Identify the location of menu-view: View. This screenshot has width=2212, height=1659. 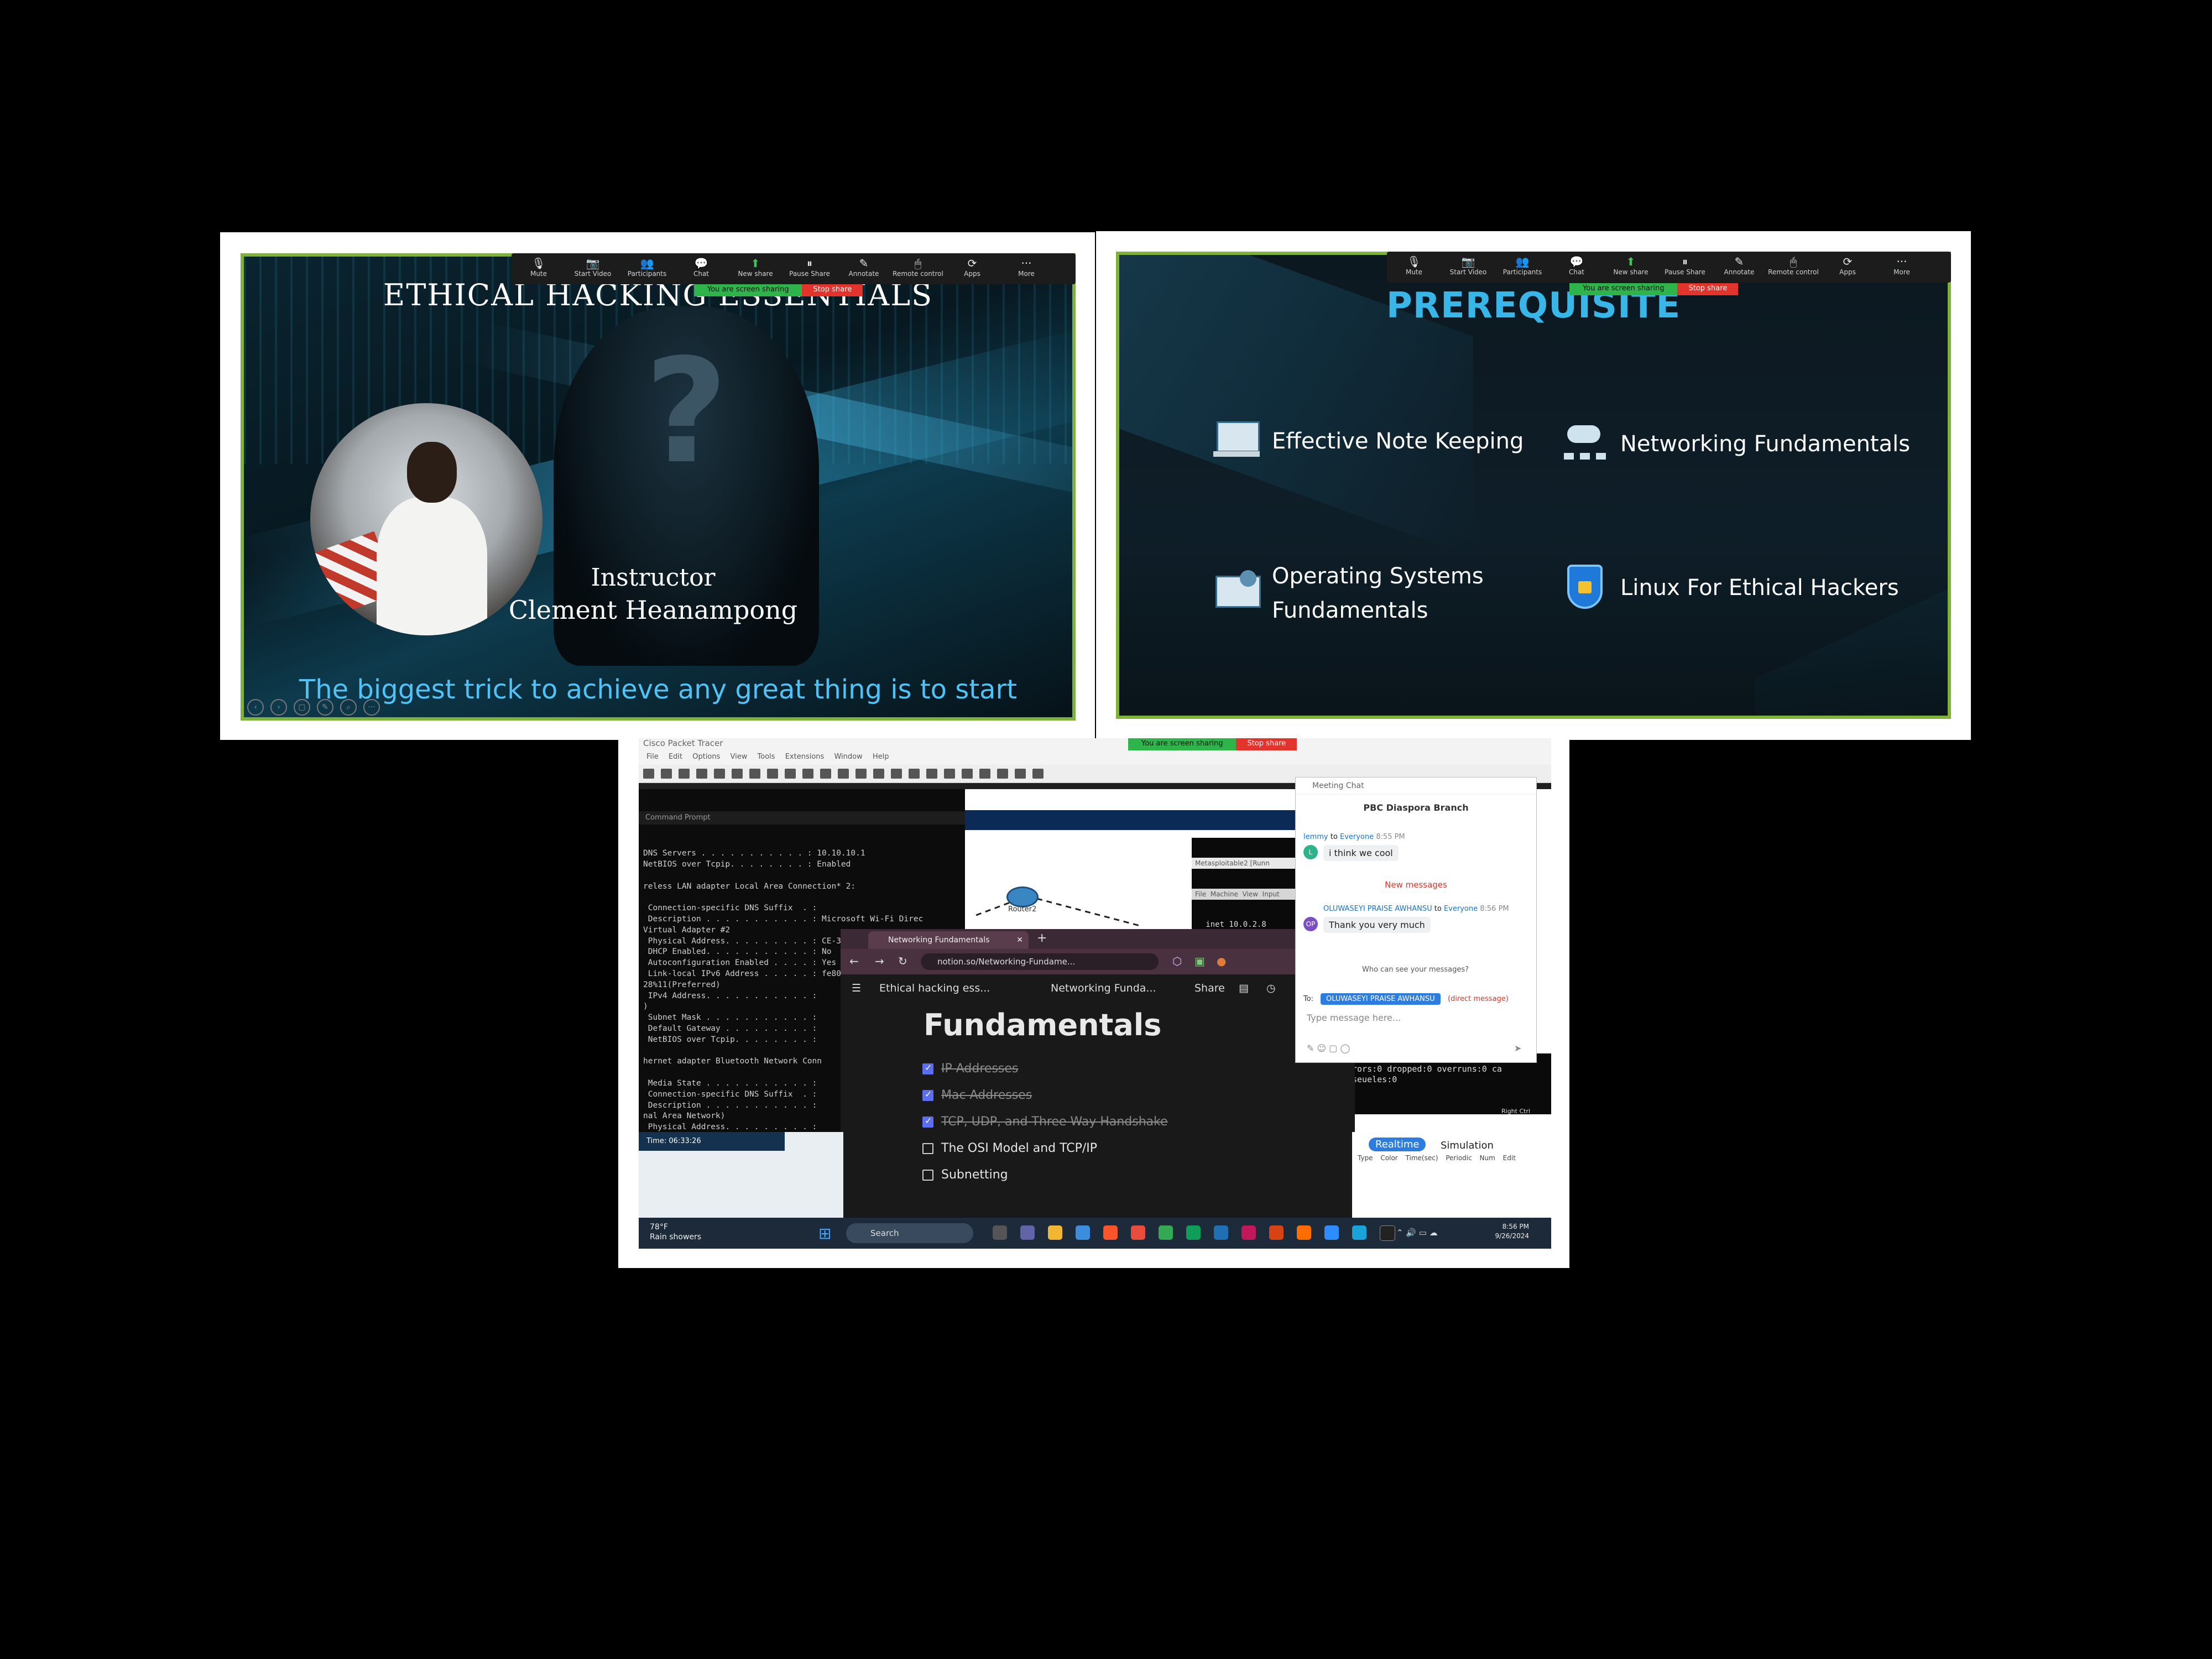
(740, 757).